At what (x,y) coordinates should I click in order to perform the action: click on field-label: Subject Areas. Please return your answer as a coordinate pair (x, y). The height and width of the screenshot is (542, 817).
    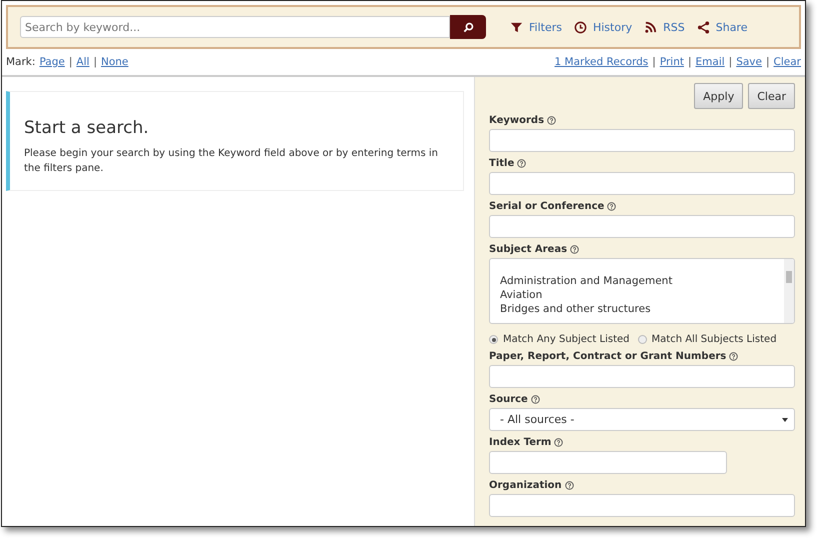
    Looking at the image, I should click on (528, 249).